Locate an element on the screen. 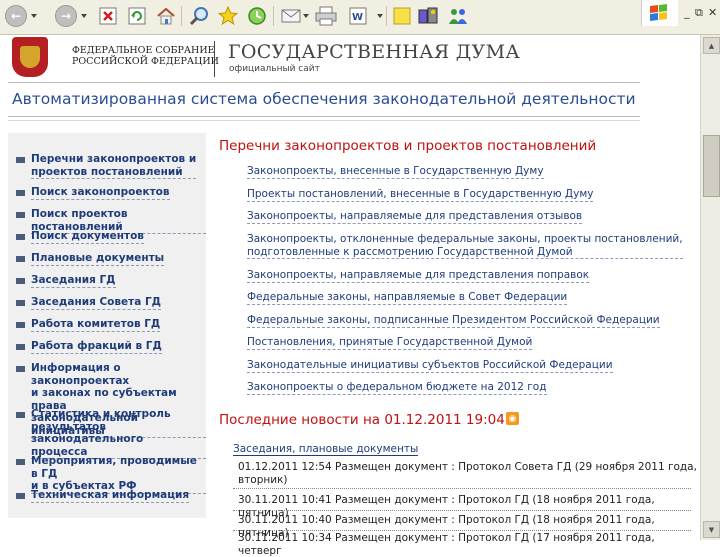 This screenshot has width=720, height=557. search-icon is located at coordinates (198, 16).